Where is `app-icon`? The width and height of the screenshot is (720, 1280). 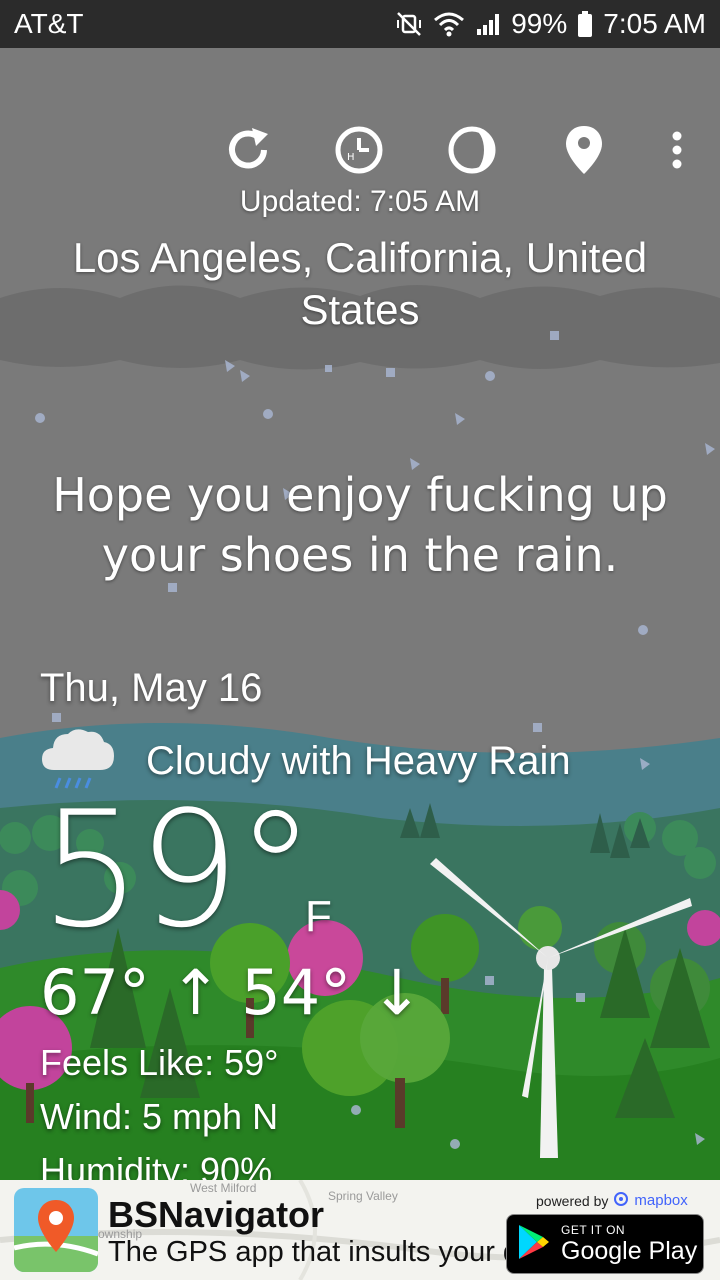
app-icon is located at coordinates (56, 1230).